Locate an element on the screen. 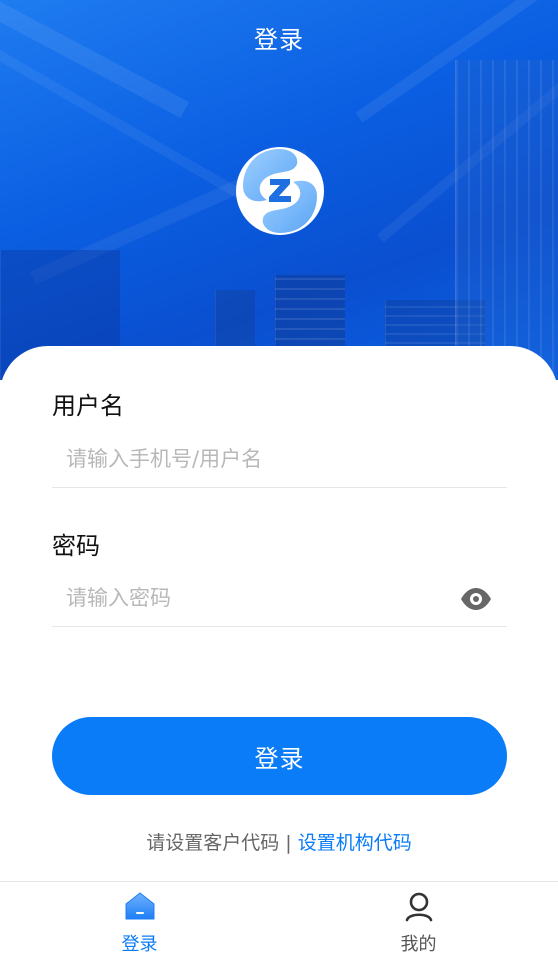  customer-code-text: 请设置客户代码 is located at coordinates (213, 843).